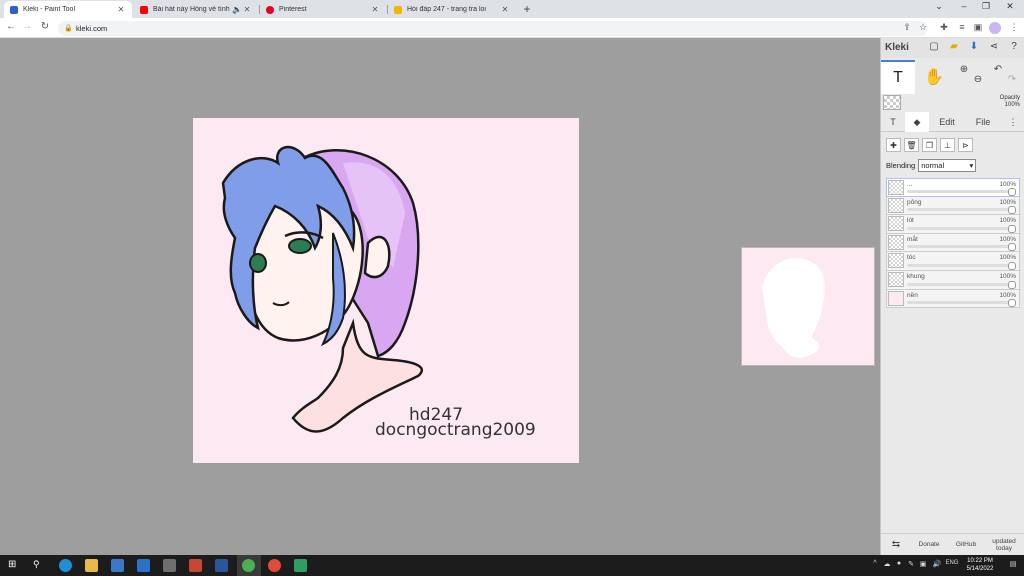 The width and height of the screenshot is (1024, 576). Describe the element at coordinates (527, 9) in the screenshot. I see `new-tab-button: +` at that location.